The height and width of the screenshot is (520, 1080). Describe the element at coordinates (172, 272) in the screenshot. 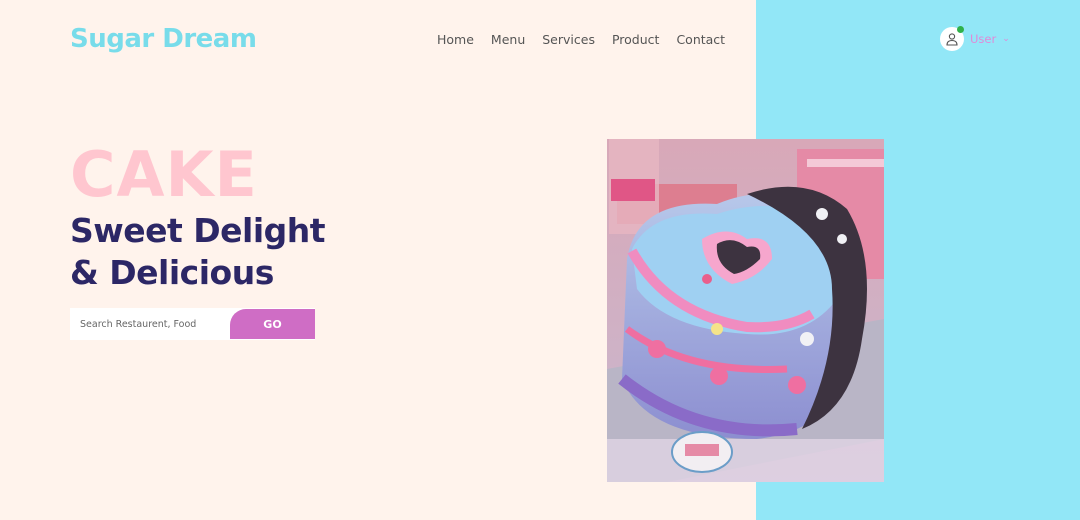

I see `hero-subline-2: & Delicious` at that location.